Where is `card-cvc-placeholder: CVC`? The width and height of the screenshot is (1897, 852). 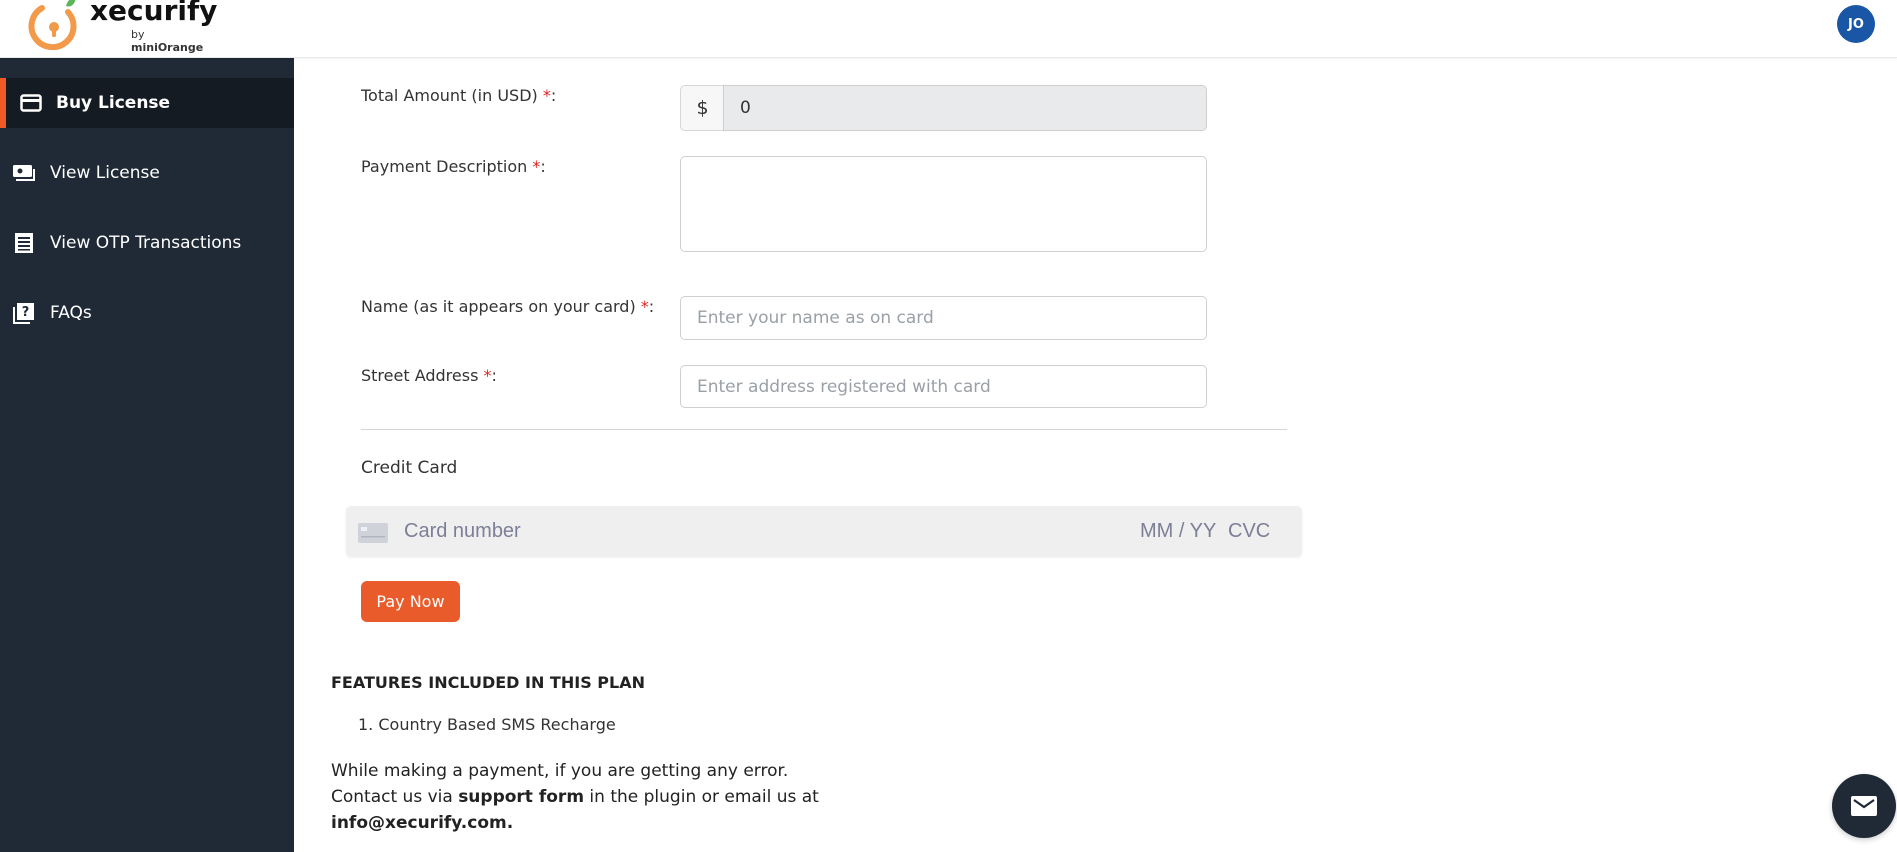 card-cvc-placeholder: CVC is located at coordinates (1249, 531).